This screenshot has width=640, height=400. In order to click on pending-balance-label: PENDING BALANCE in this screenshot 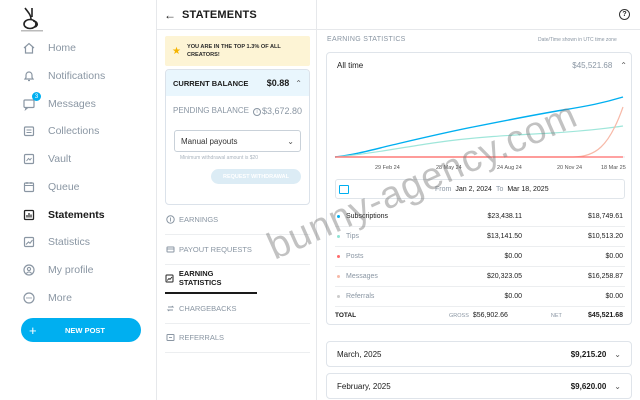, I will do `click(211, 110)`.